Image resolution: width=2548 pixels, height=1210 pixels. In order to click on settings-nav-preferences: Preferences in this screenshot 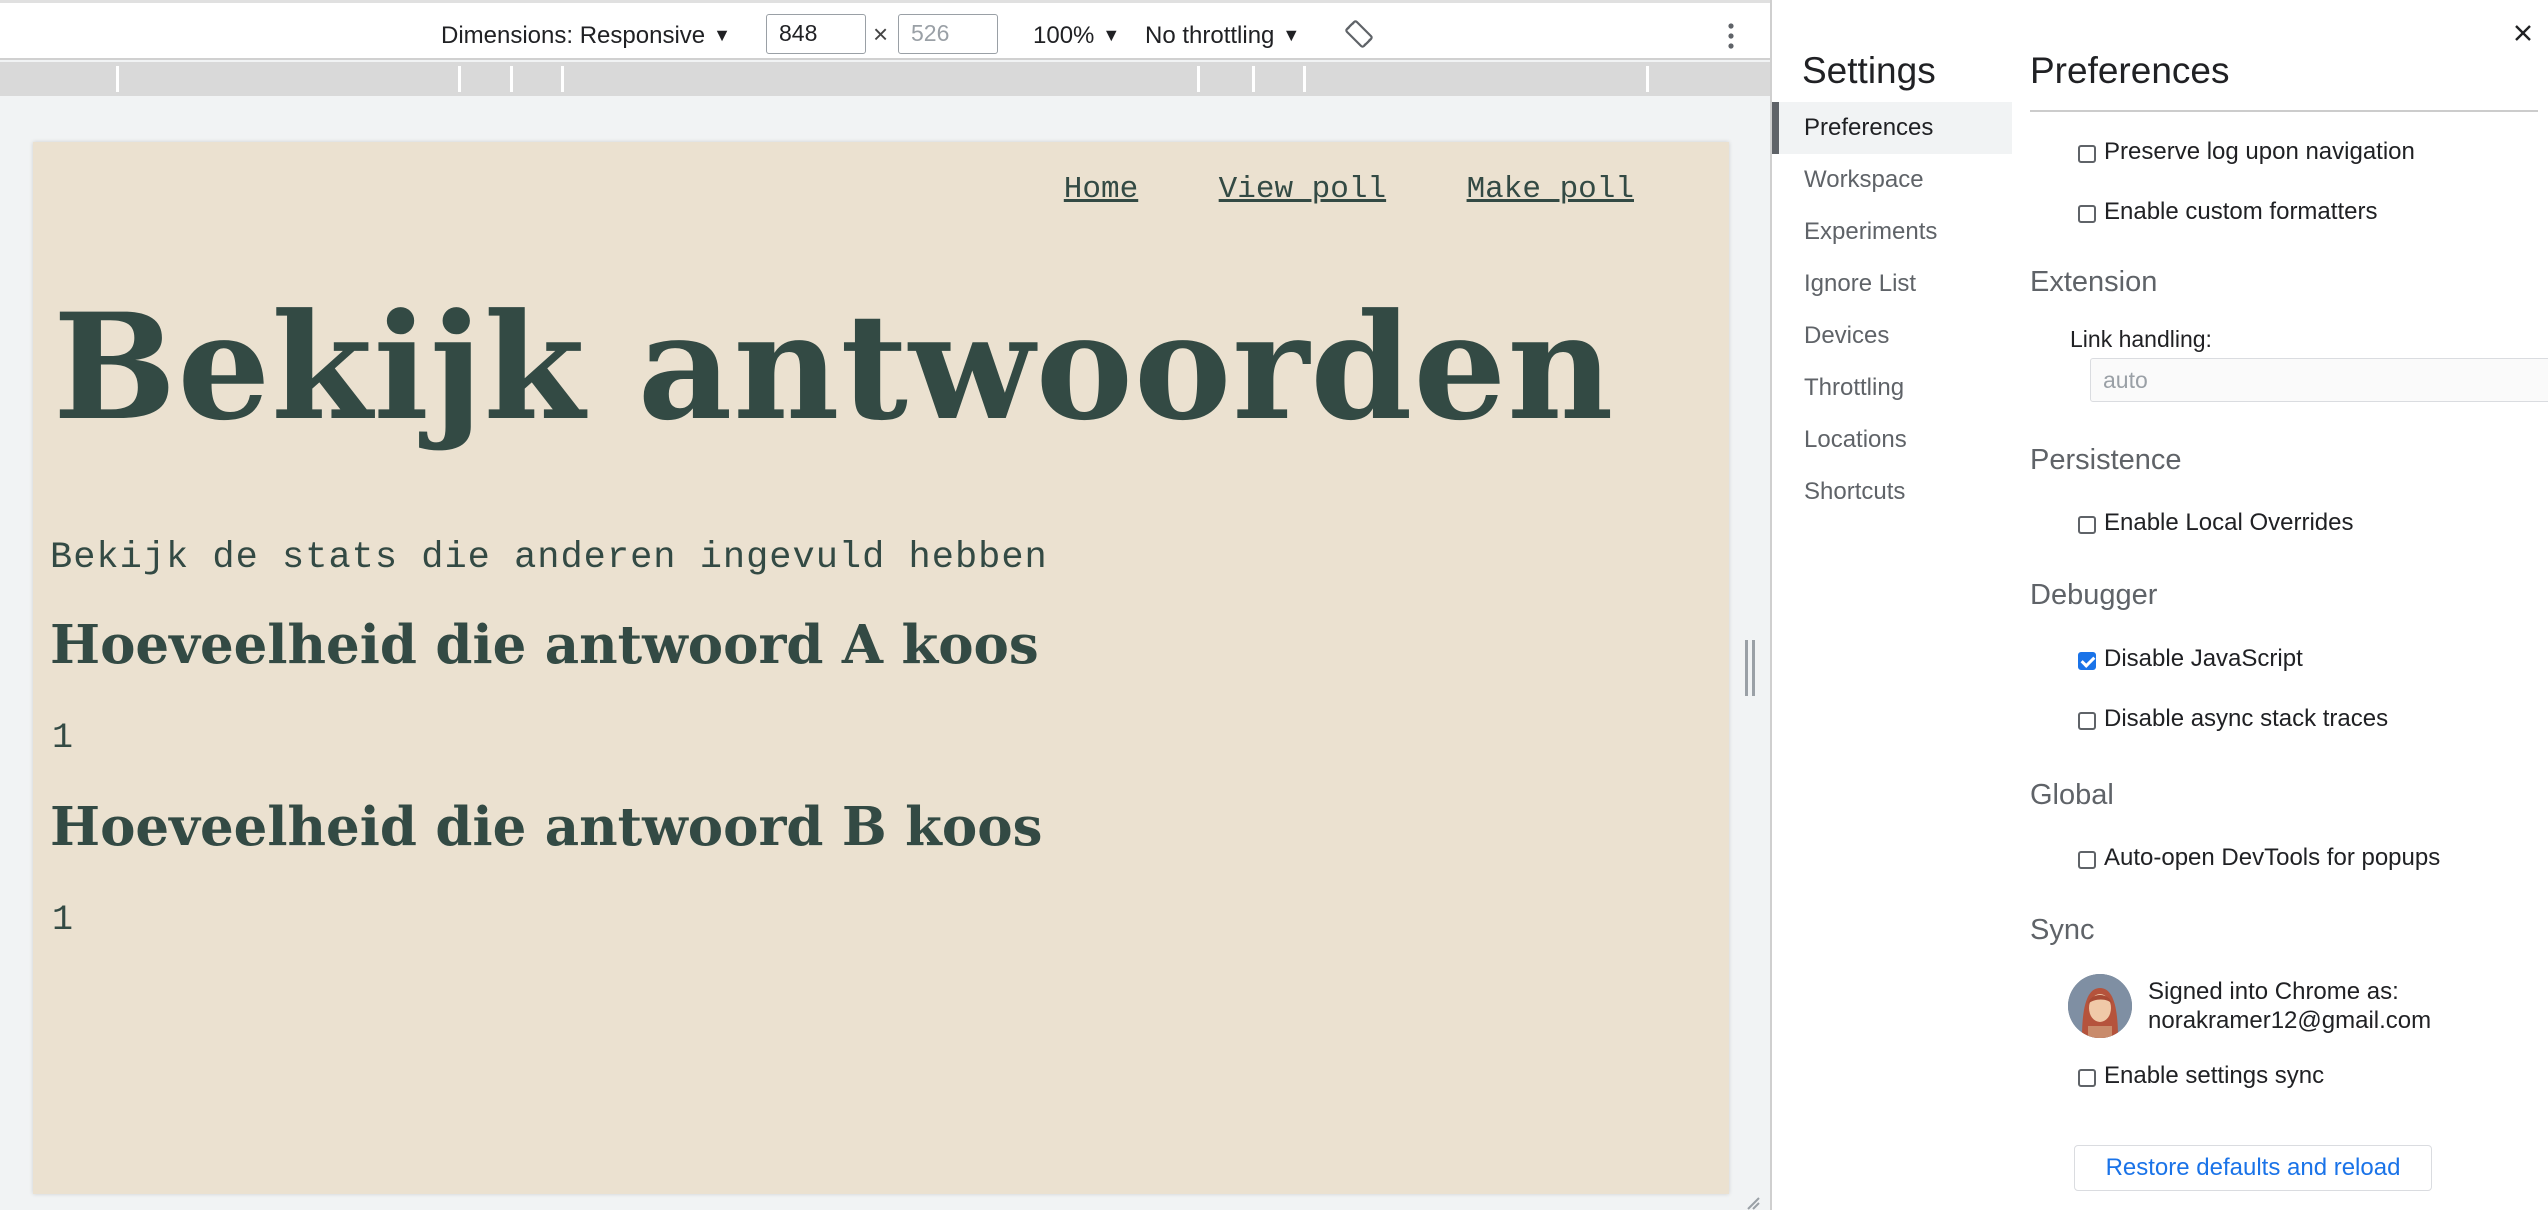, I will do `click(1892, 128)`.